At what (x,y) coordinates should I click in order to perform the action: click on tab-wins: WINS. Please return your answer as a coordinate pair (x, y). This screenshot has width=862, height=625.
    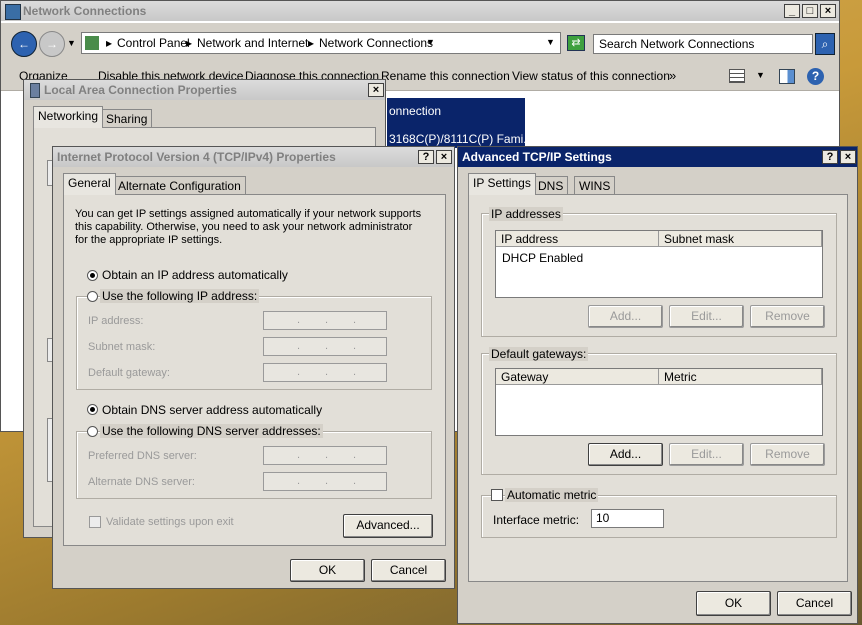
    Looking at the image, I should click on (595, 185).